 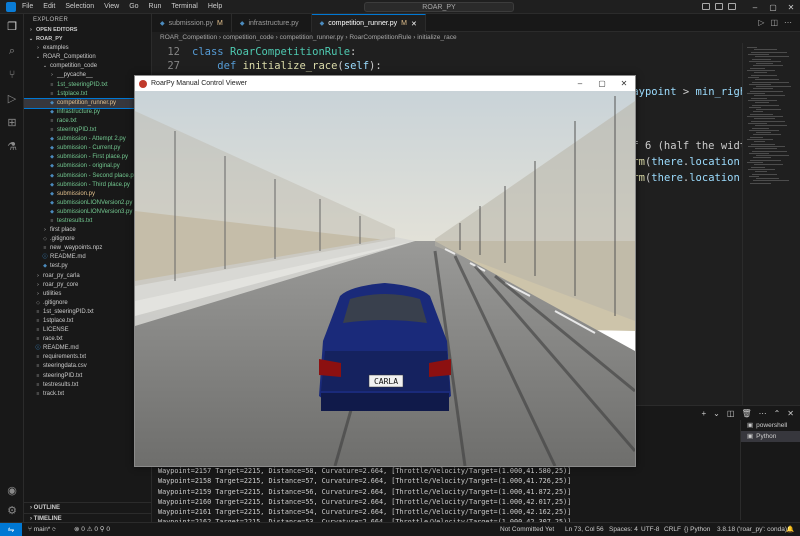 I want to click on tab-competition-runner-py: ◆ competition_runner.py M ✕, so click(x=368, y=23).